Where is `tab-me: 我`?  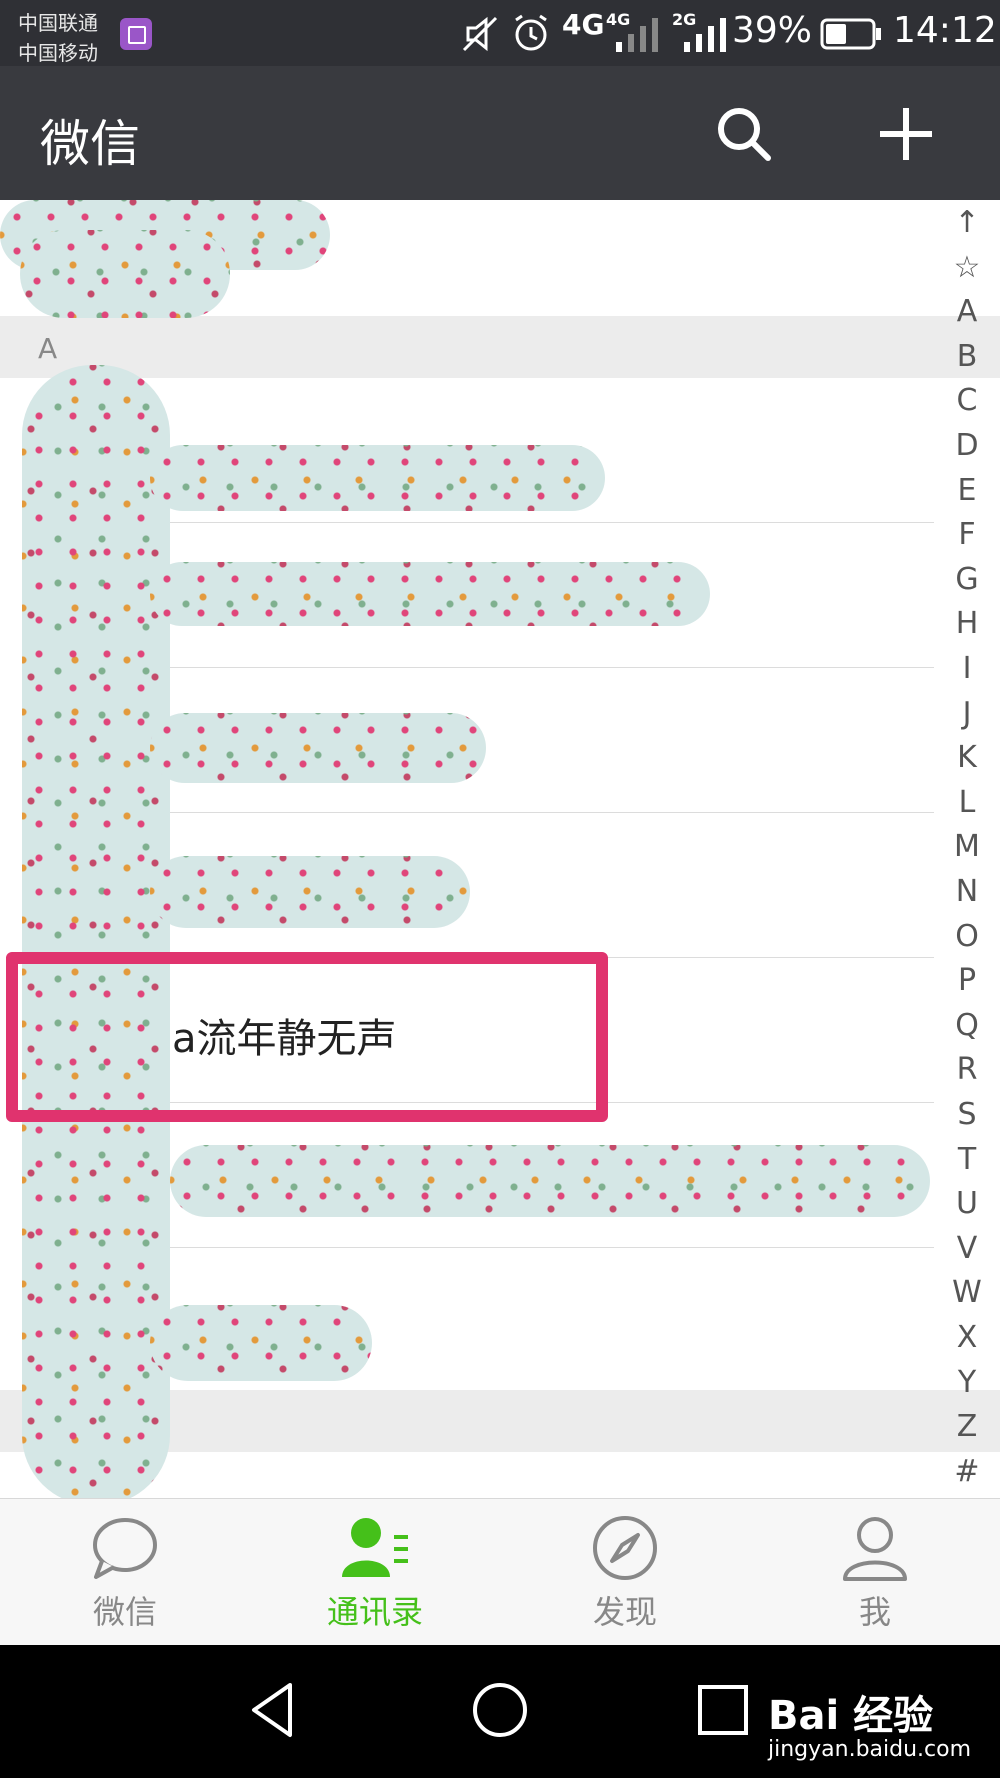
tab-me: 我 is located at coordinates (875, 1572).